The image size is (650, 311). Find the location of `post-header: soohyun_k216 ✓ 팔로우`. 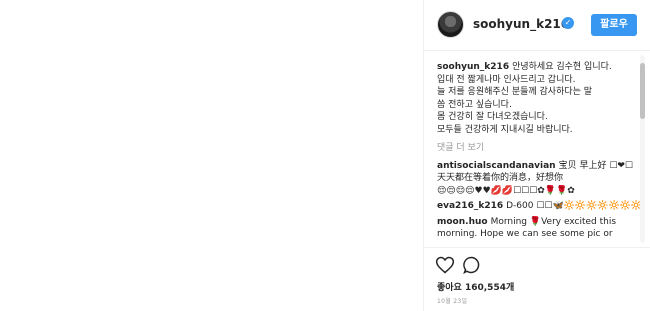

post-header: soohyun_k216 ✓ 팔로우 is located at coordinates (537, 25).